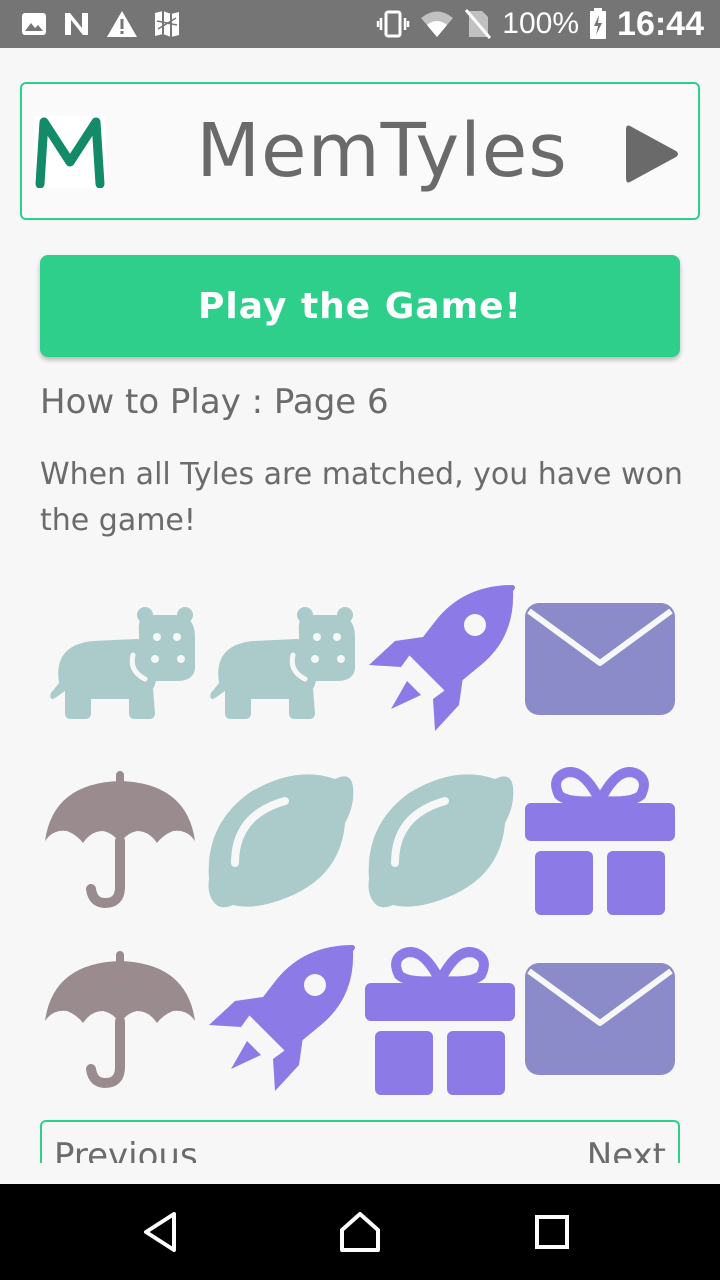  I want to click on play-game-button: Play the Game!, so click(360, 306).